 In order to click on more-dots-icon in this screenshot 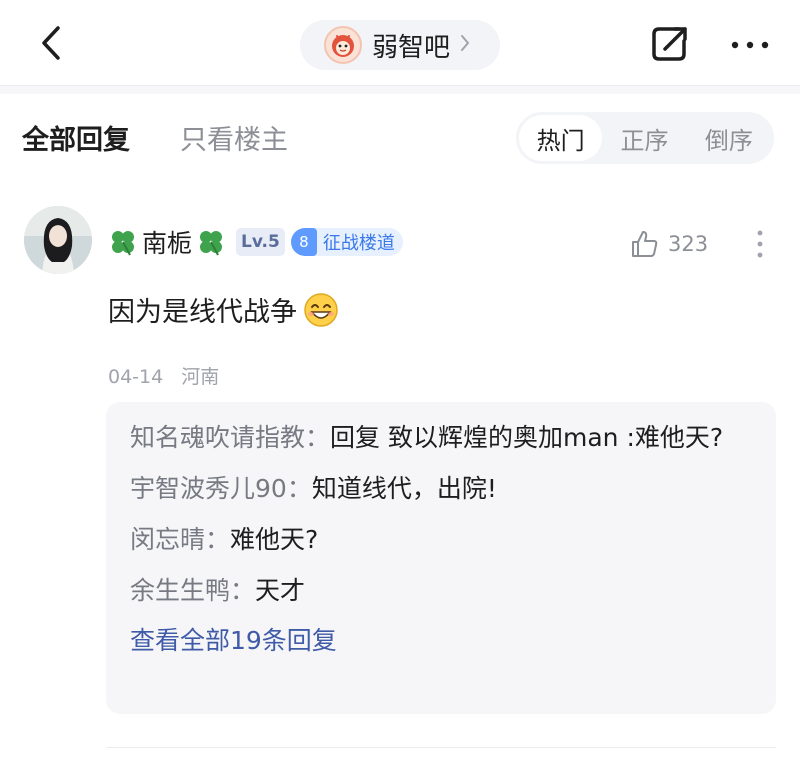, I will do `click(750, 45)`.